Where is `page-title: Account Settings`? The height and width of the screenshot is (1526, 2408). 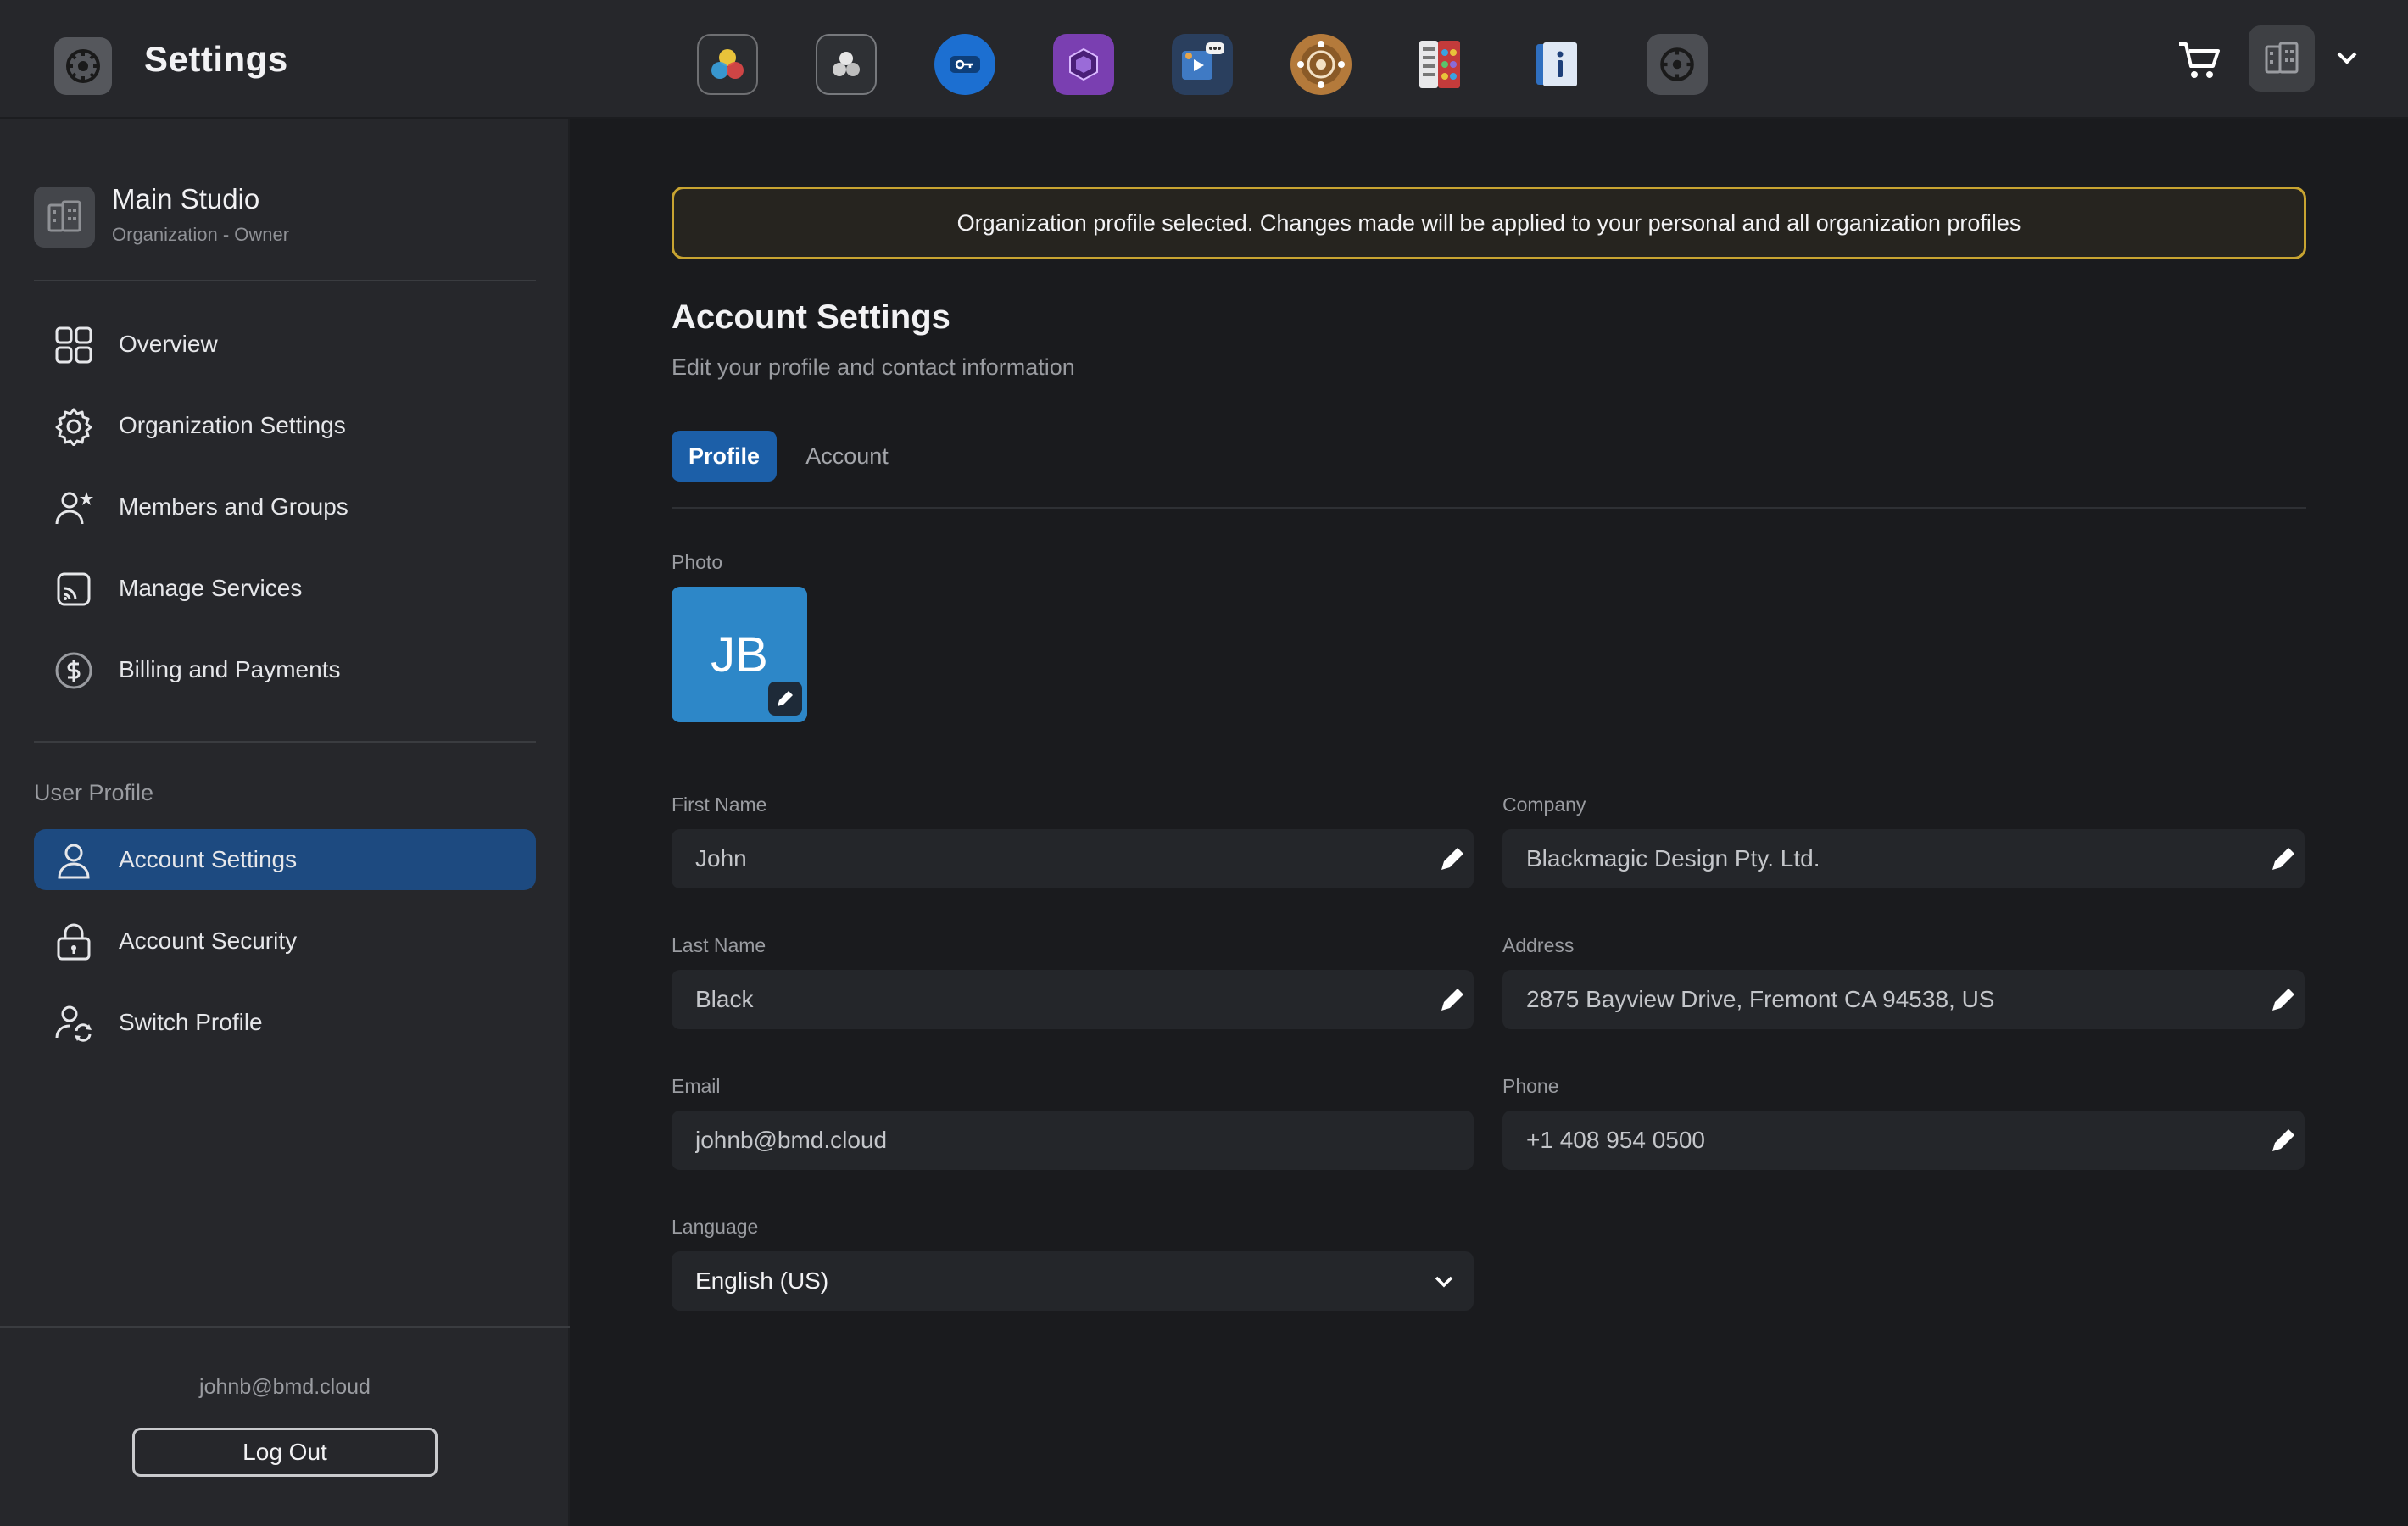 page-title: Account Settings is located at coordinates (811, 317).